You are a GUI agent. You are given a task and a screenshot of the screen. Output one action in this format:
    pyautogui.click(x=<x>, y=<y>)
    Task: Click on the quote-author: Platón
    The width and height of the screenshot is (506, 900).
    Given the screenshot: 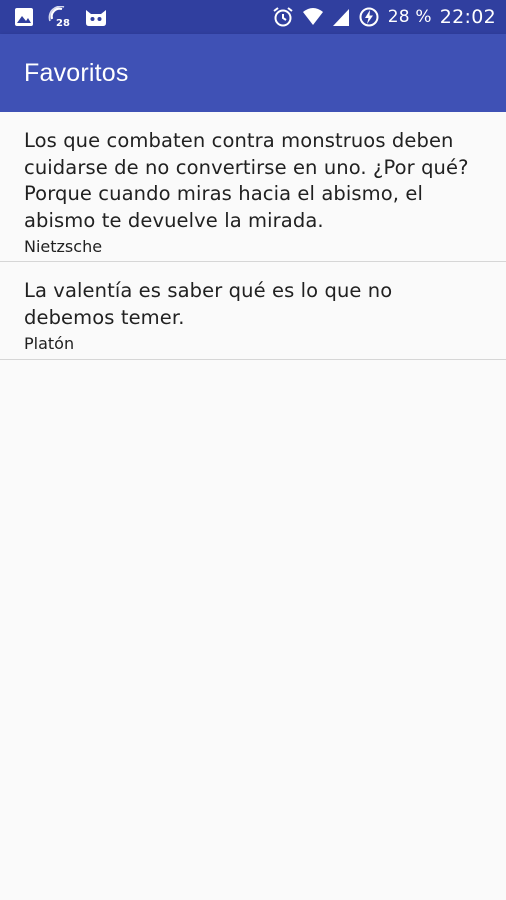 What is the action you would take?
    pyautogui.click(x=49, y=343)
    